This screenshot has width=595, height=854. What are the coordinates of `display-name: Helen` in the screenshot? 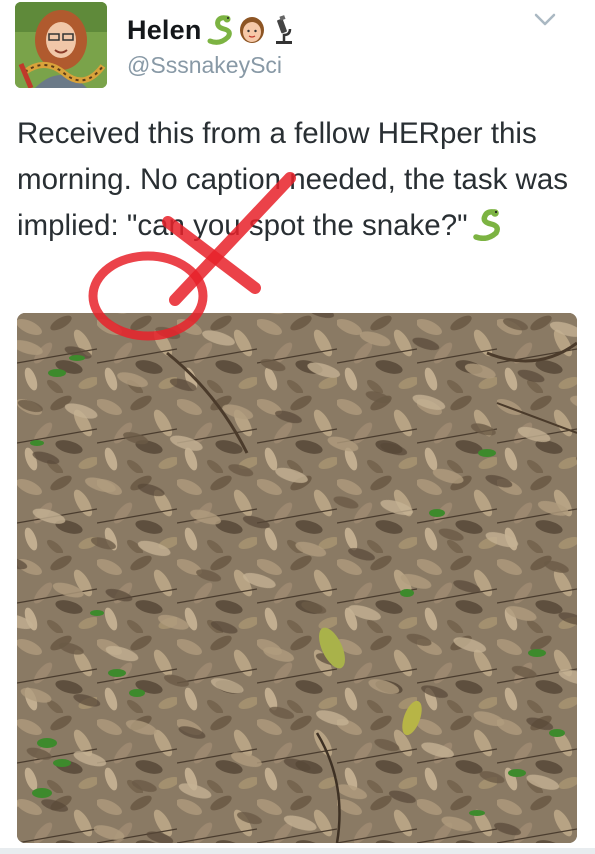 It's located at (164, 30).